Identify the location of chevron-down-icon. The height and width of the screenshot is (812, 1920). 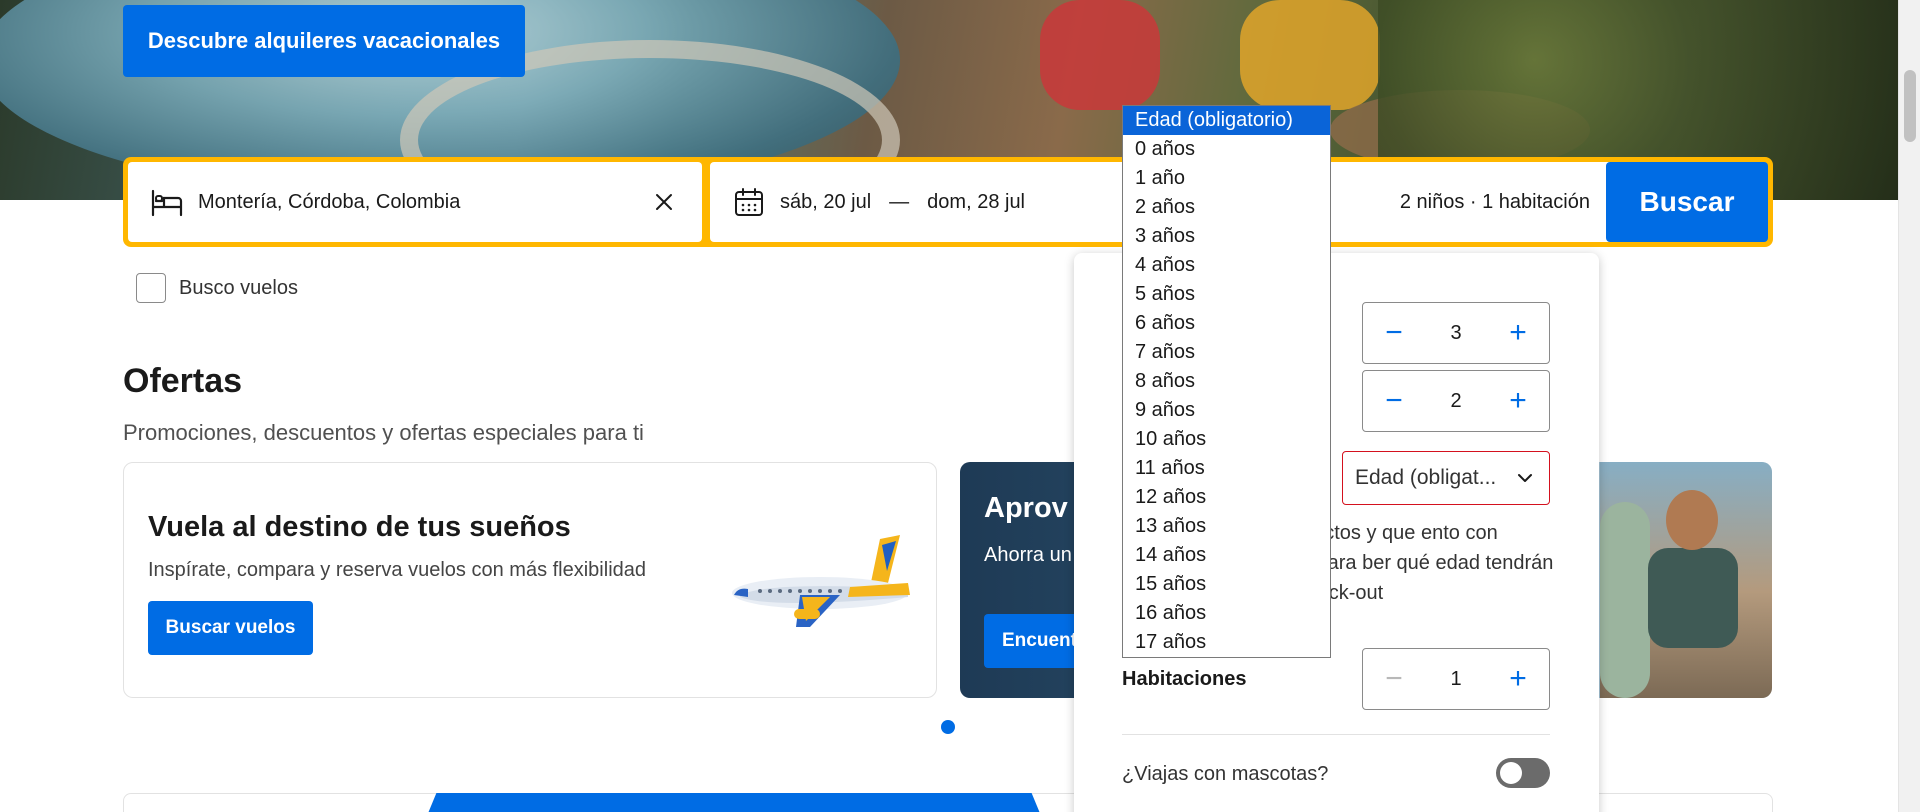
(1525, 481).